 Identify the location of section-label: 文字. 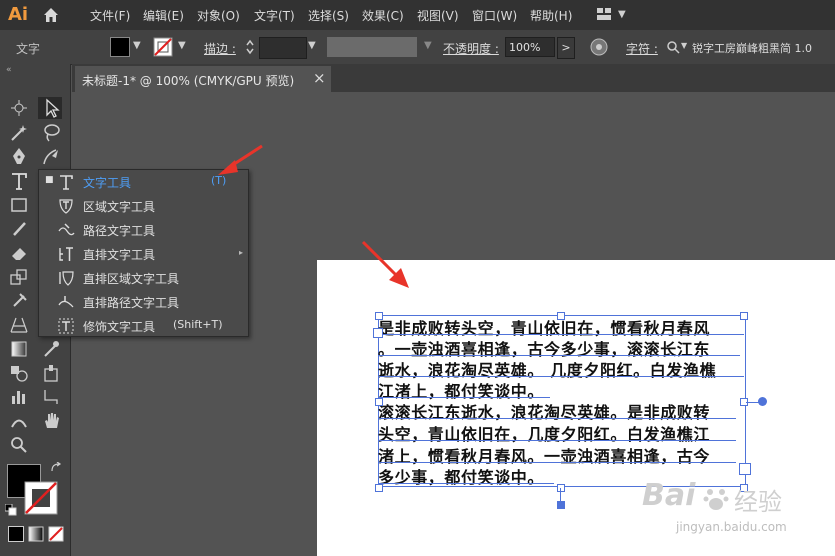
(28, 49).